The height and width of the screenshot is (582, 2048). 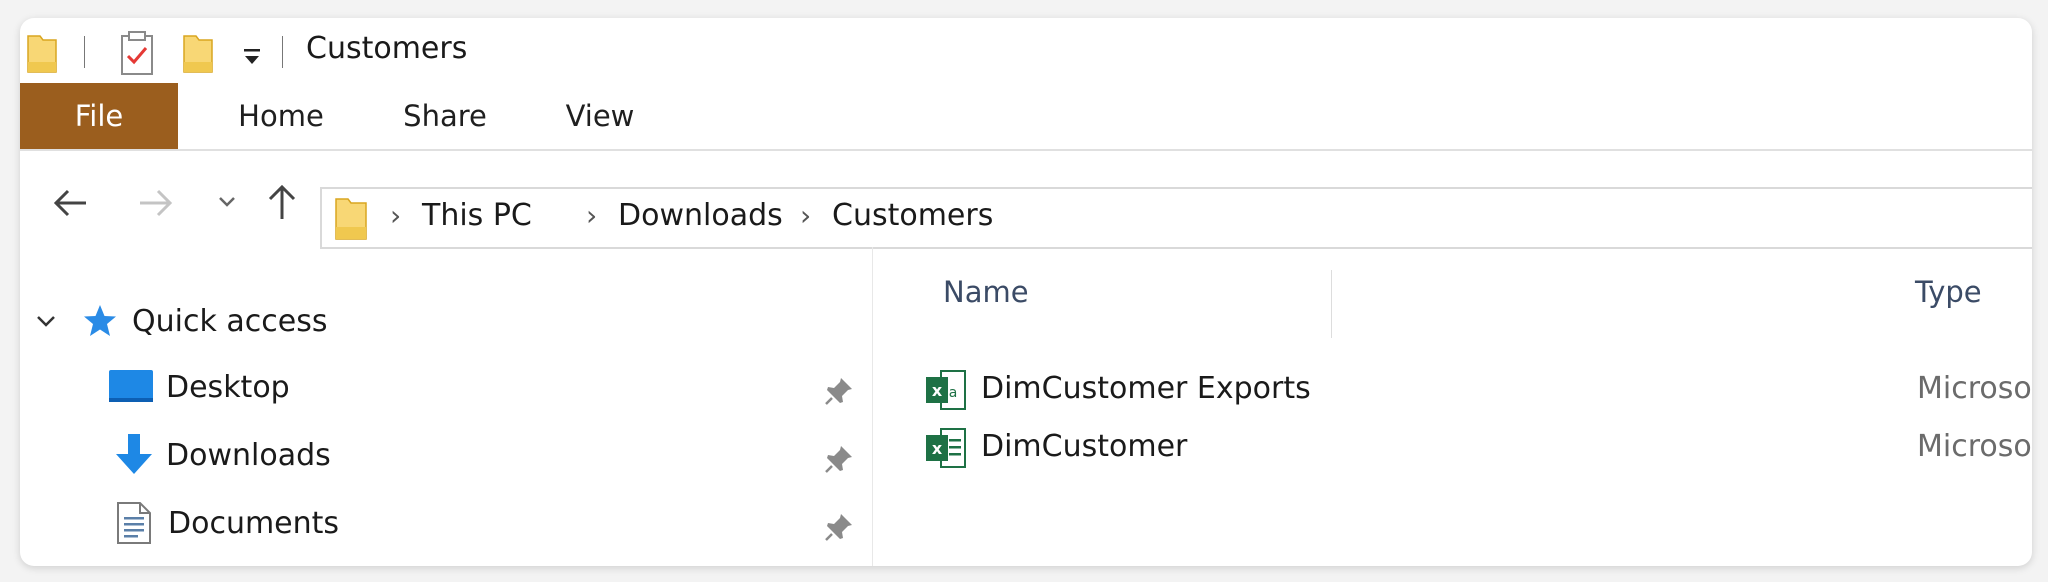 I want to click on excel-csv-icon: a x, so click(x=946, y=390).